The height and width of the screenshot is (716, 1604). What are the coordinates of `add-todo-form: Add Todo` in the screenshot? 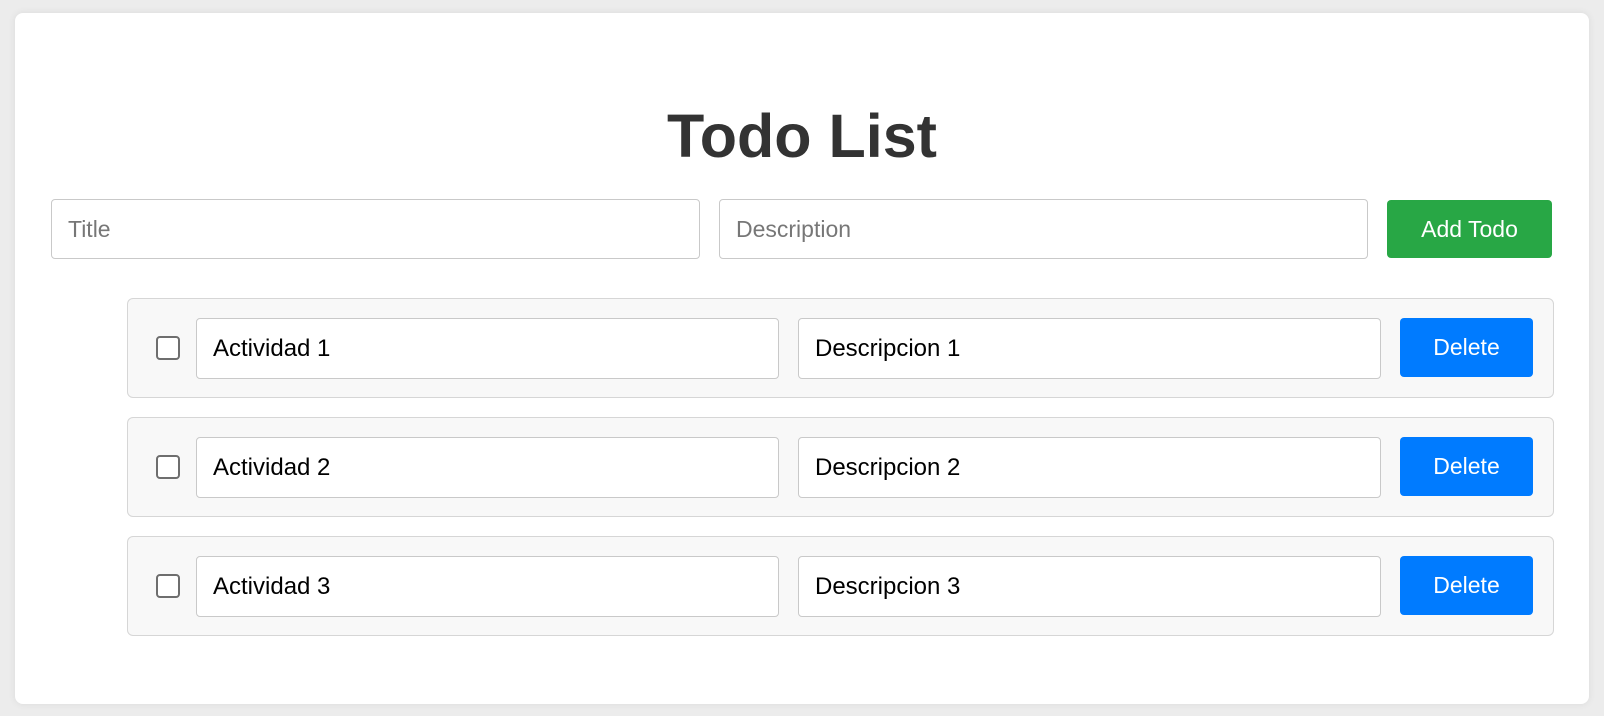 It's located at (802, 229).